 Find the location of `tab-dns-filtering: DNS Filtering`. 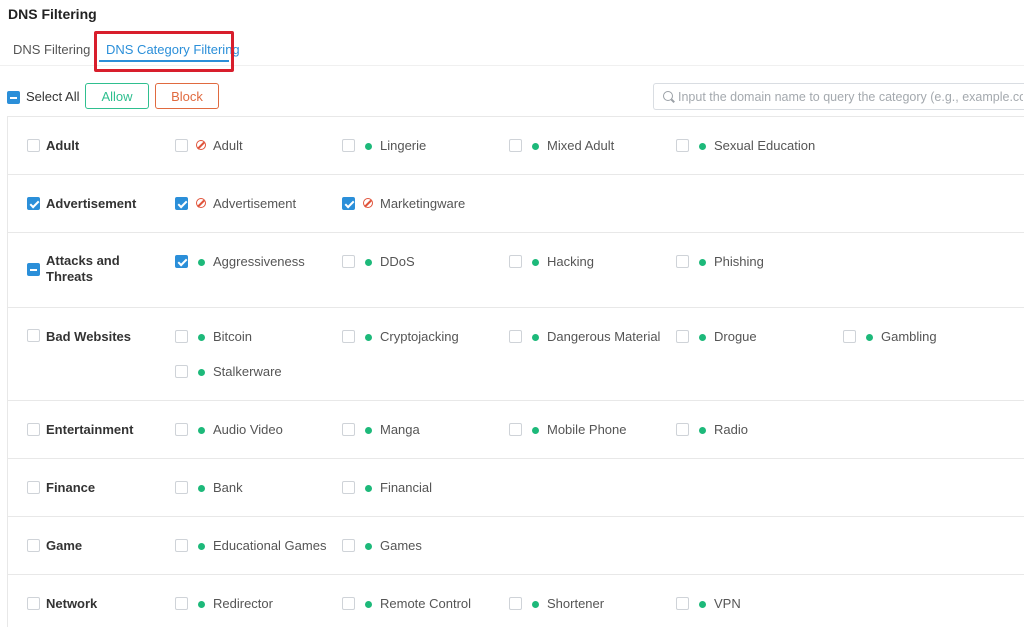

tab-dns-filtering: DNS Filtering is located at coordinates (51, 49).